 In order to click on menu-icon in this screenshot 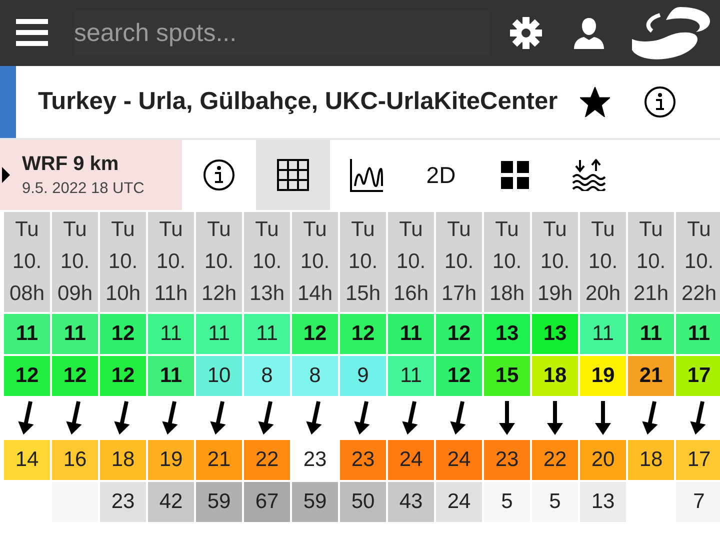, I will do `click(32, 33)`.